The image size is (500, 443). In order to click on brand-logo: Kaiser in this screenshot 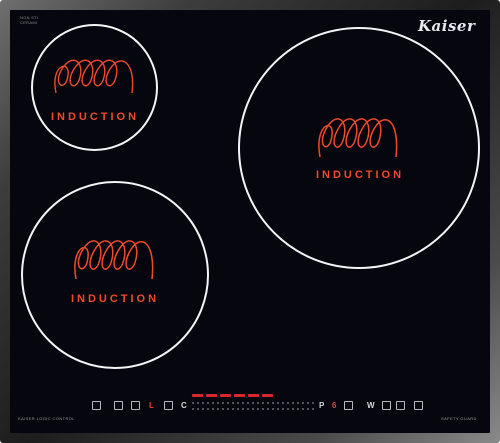, I will do `click(447, 26)`.